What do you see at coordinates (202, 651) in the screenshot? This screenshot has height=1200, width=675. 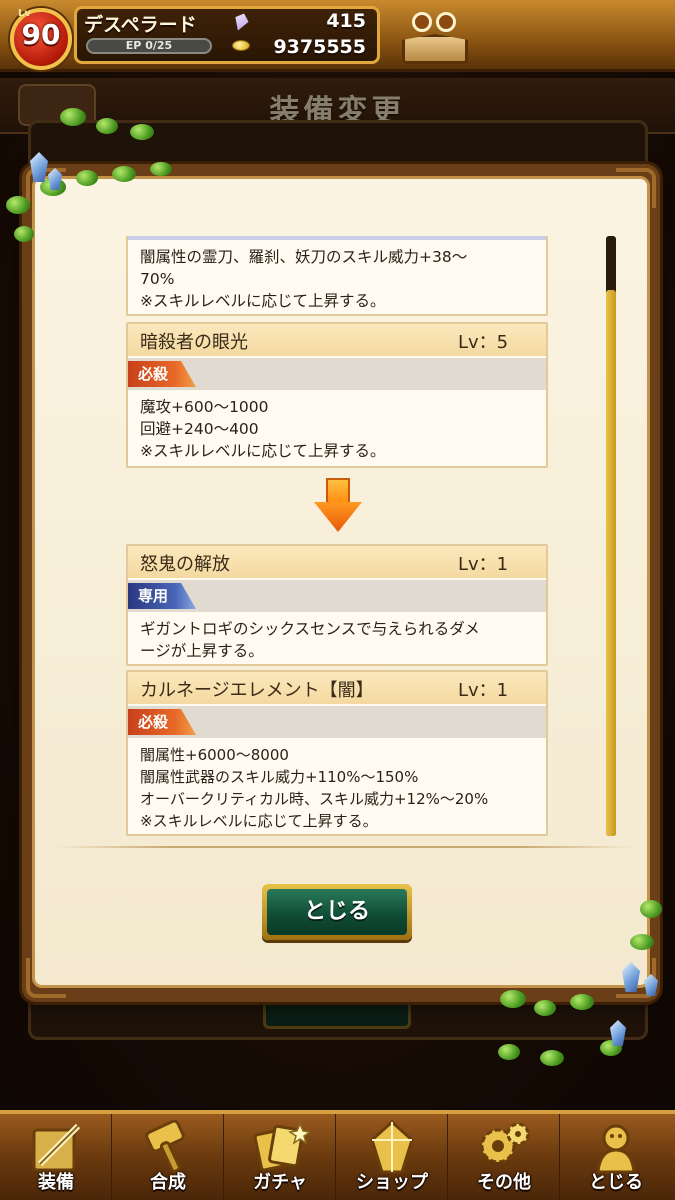 I see `description-line: ージが上昇する。` at bounding box center [202, 651].